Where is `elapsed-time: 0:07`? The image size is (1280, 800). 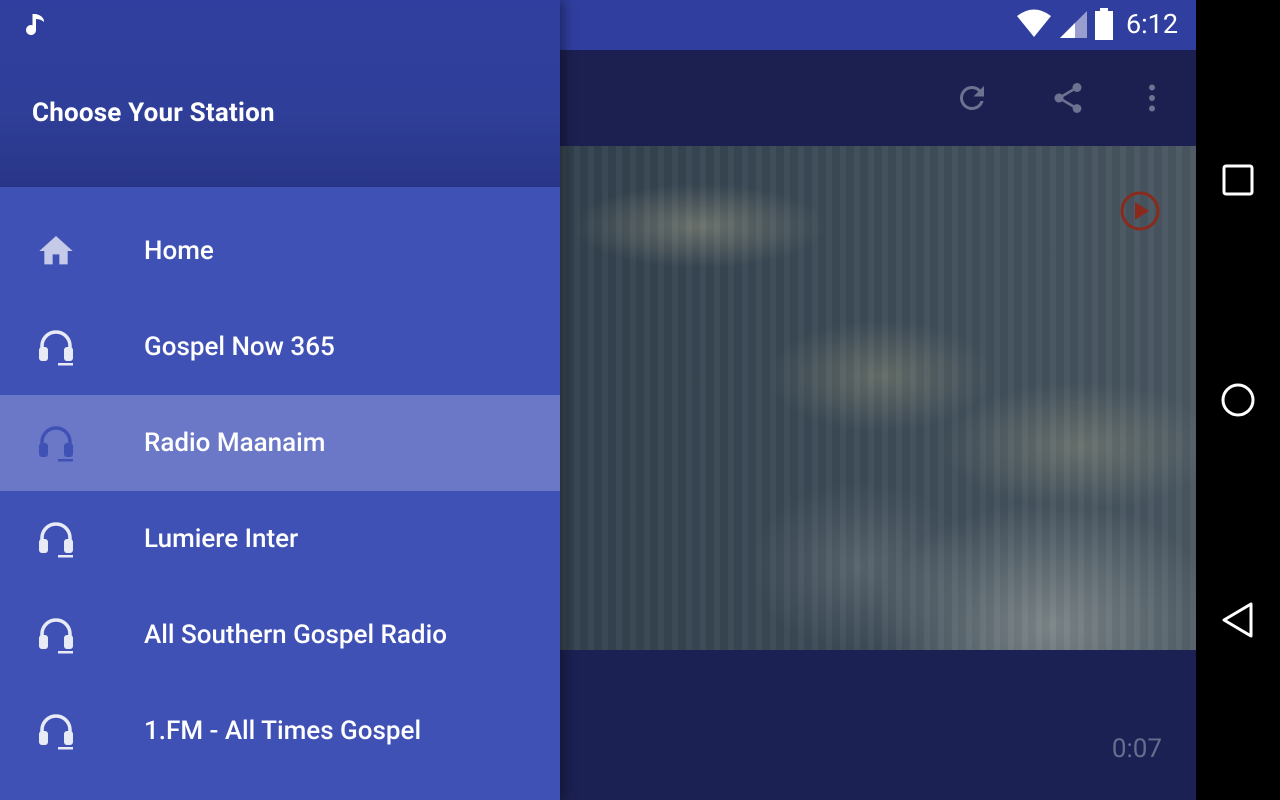 elapsed-time: 0:07 is located at coordinates (1136, 749).